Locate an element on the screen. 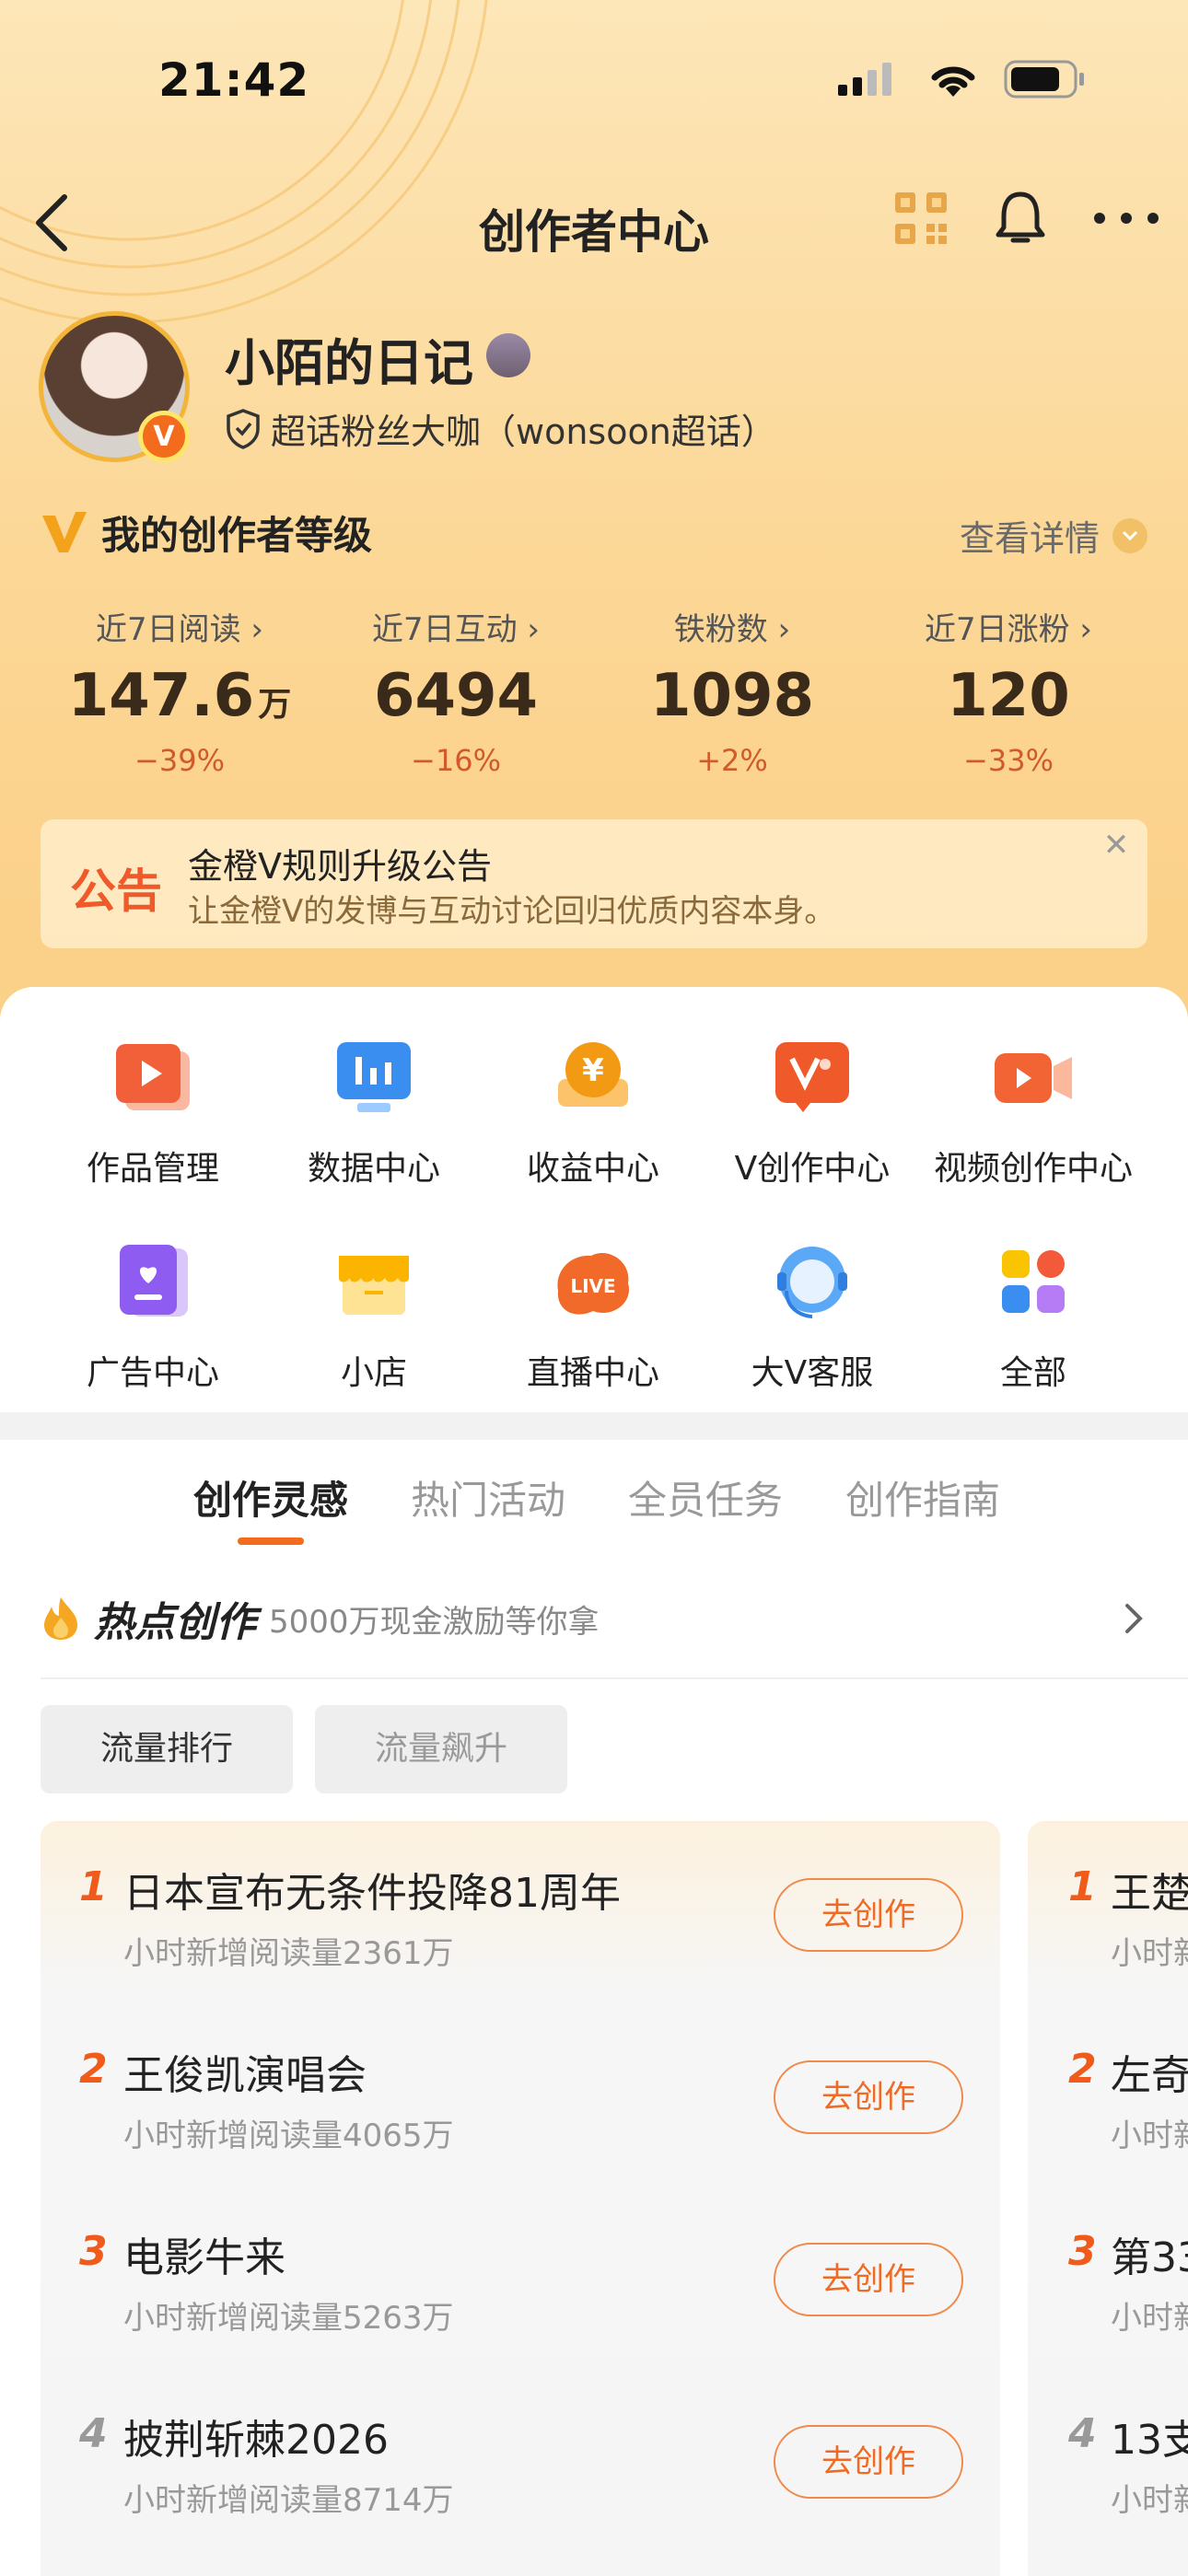 Image resolution: width=1188 pixels, height=2576 pixels. announcement-banner: 公告 金橙V规则升级公告 让金橙V的发博与互动讨论回归优质内容本身。 ✕ is located at coordinates (594, 883).